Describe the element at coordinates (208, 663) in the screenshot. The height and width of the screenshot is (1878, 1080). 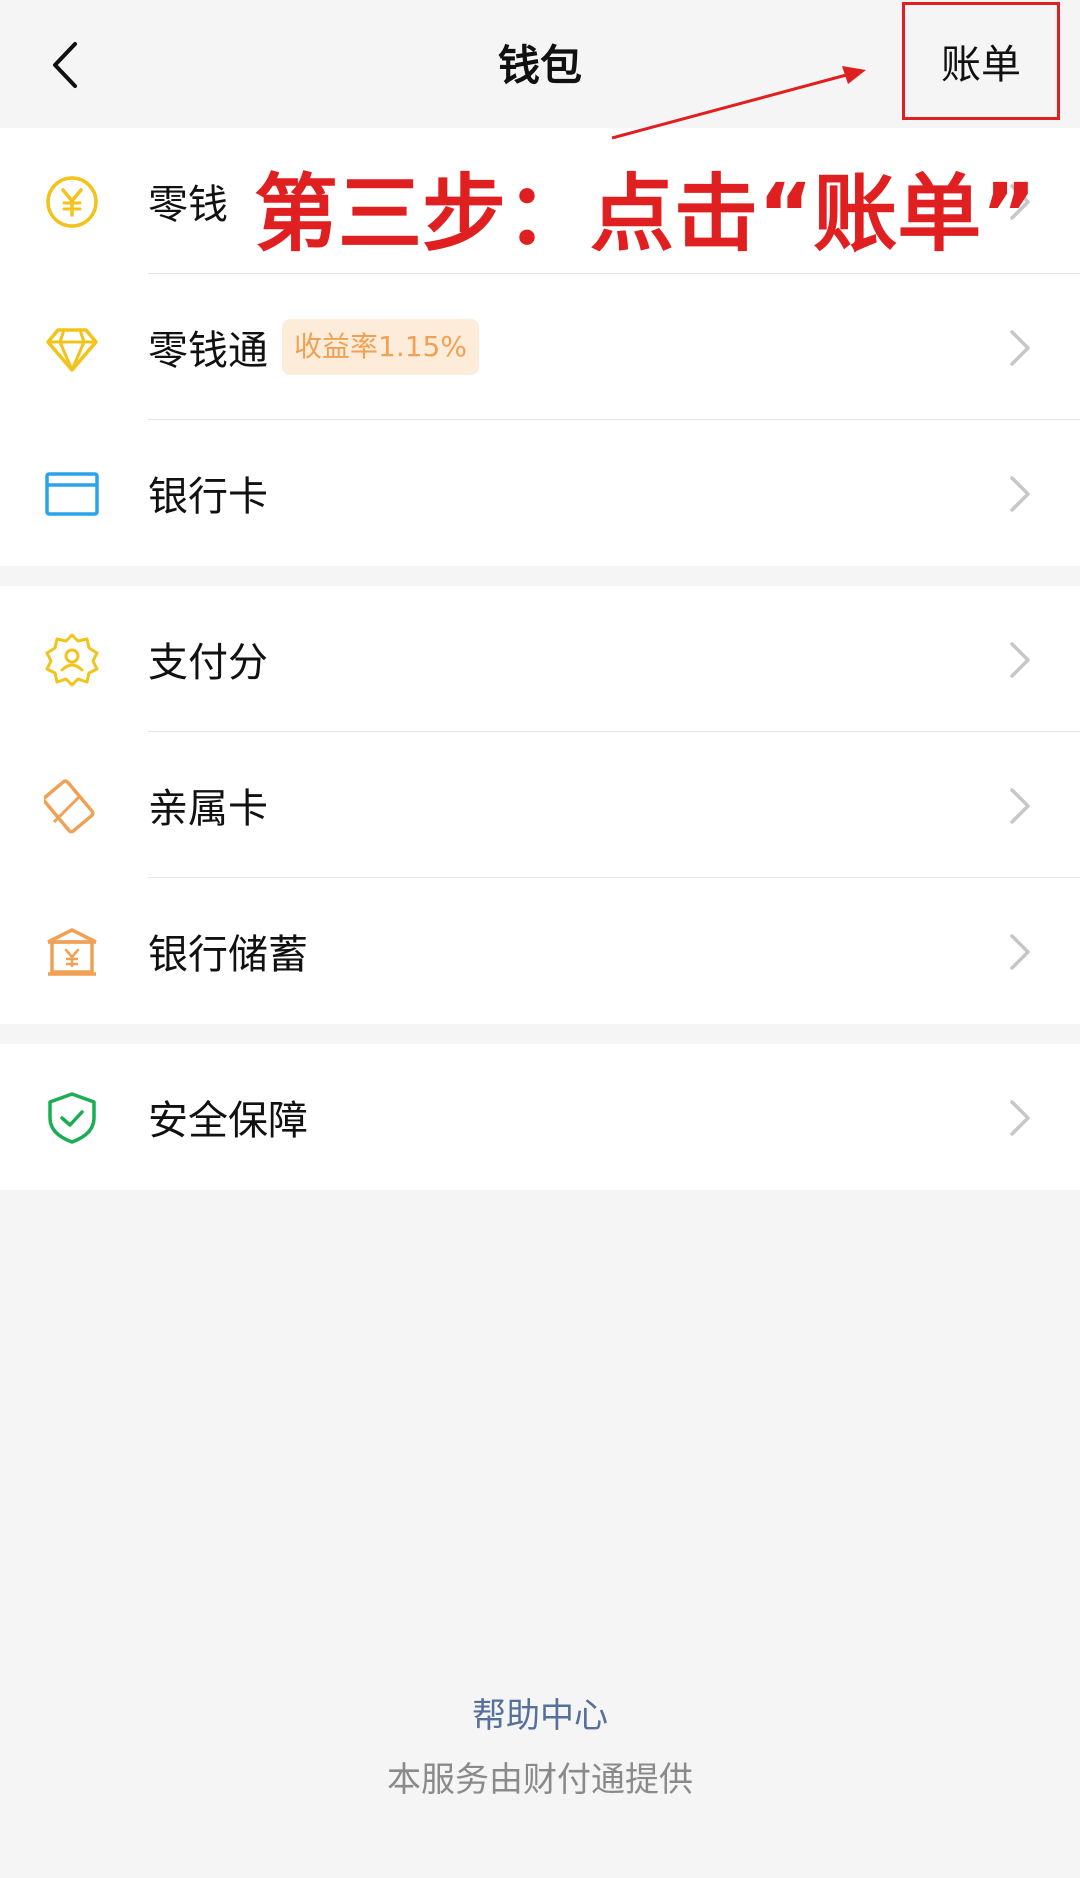
I see `wallet-item-label: 支付分` at that location.